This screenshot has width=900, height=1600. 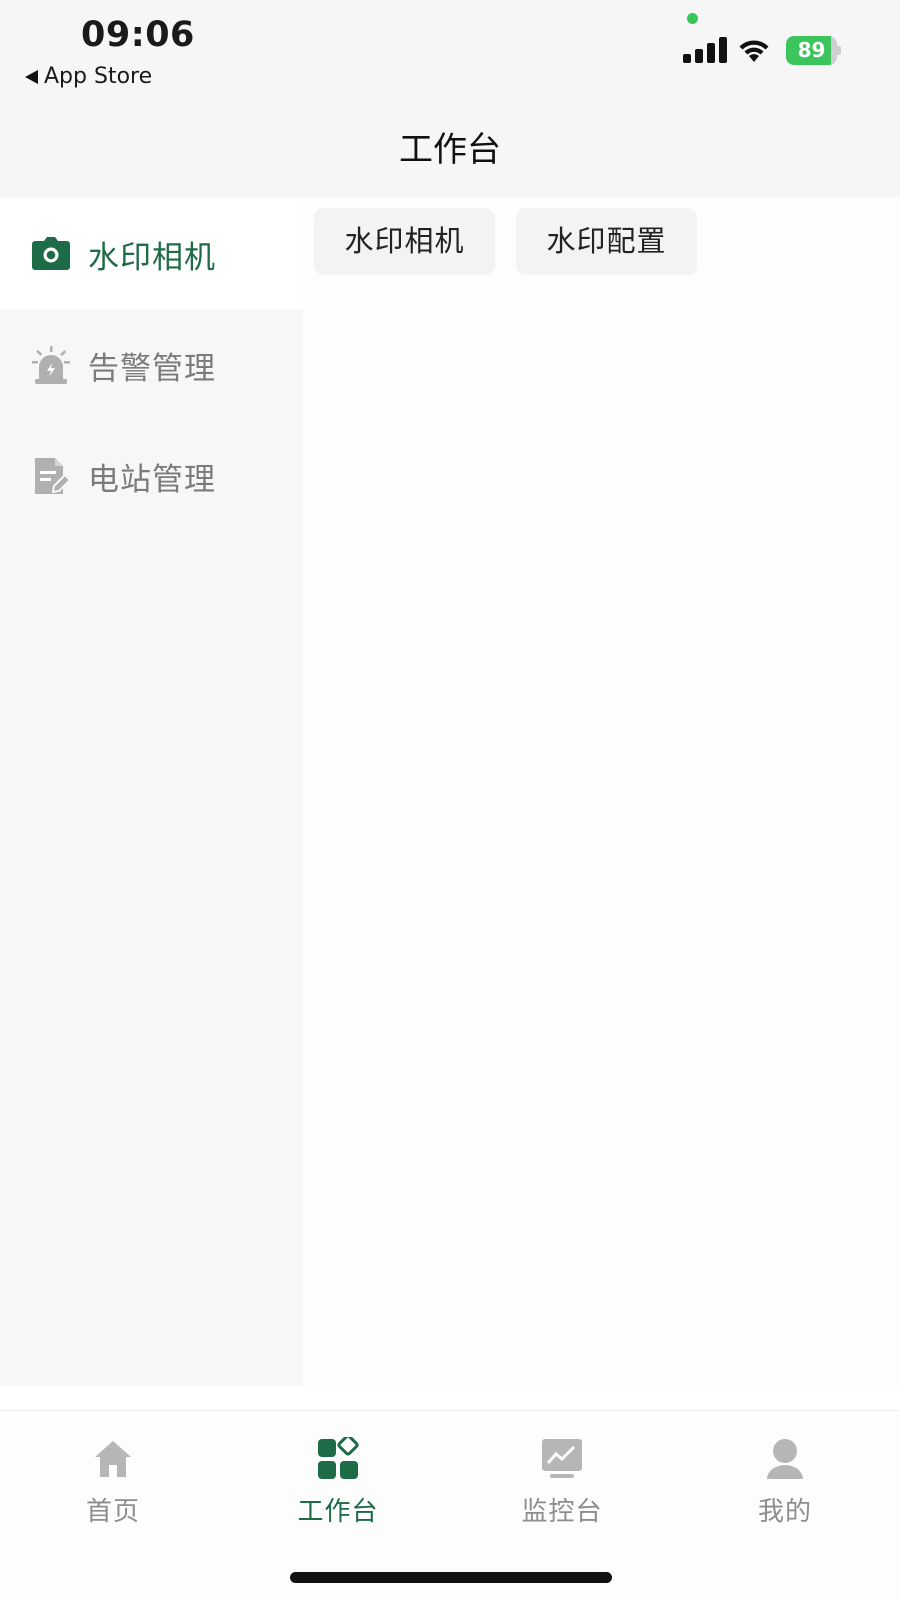 I want to click on tab-monitoring: 监控台, so click(x=562, y=1476).